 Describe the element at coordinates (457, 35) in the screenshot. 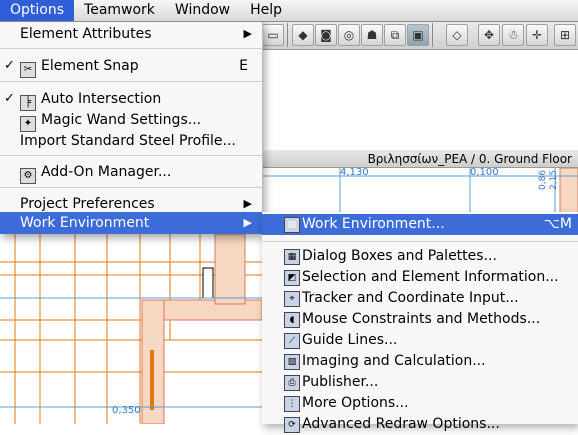

I see `view-cube-icon: ◇` at that location.